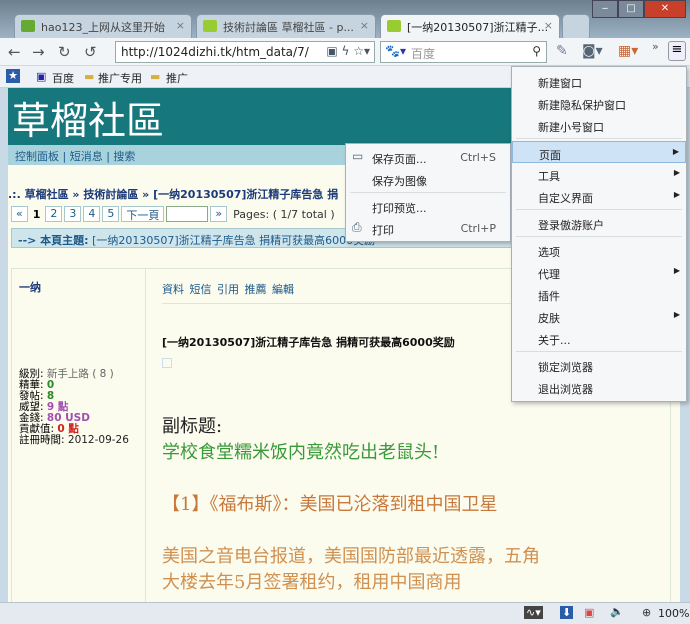 This screenshot has height=624, width=690. I want to click on more-extensions-button: », so click(655, 46).